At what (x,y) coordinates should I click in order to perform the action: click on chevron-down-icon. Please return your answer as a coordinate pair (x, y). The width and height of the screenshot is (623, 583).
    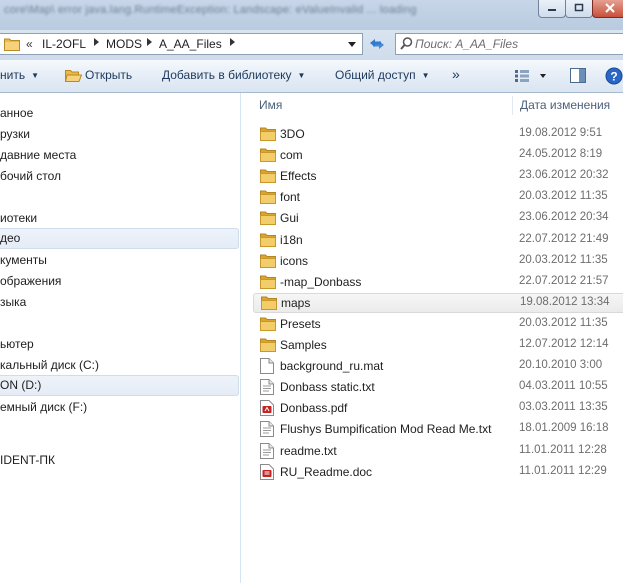
    Looking at the image, I should click on (352, 44).